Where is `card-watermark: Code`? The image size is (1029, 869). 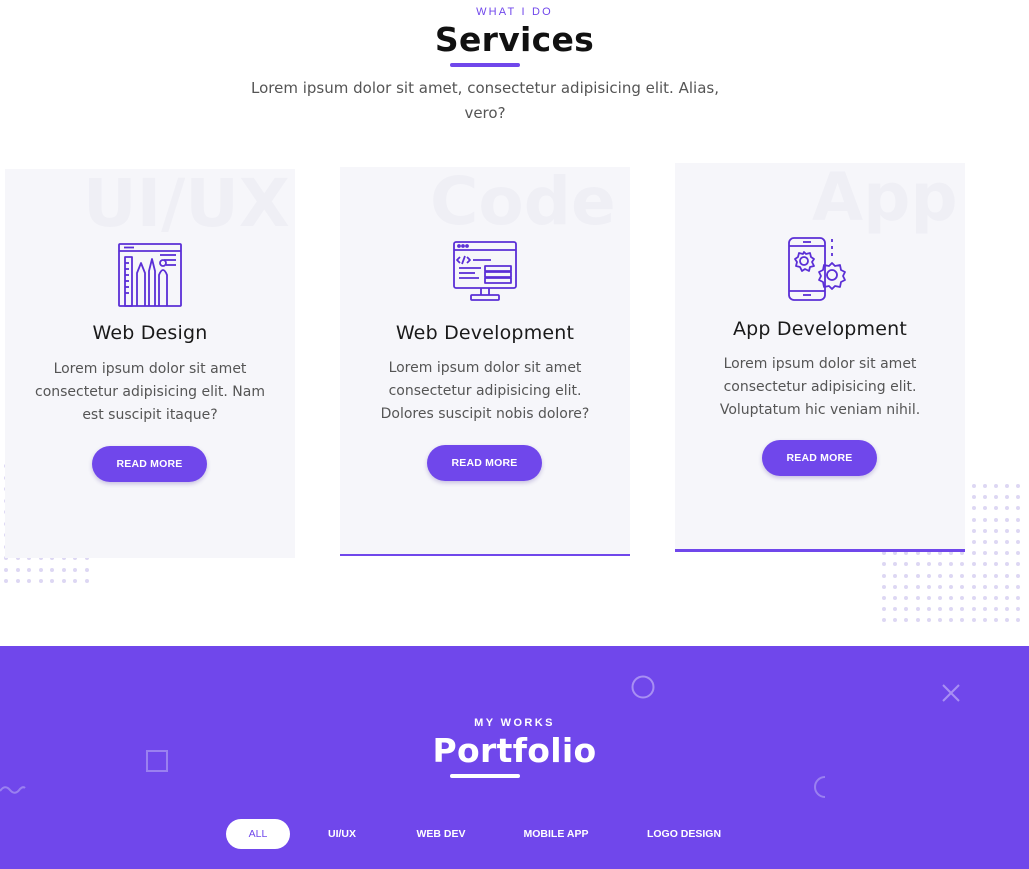 card-watermark: Code is located at coordinates (523, 203).